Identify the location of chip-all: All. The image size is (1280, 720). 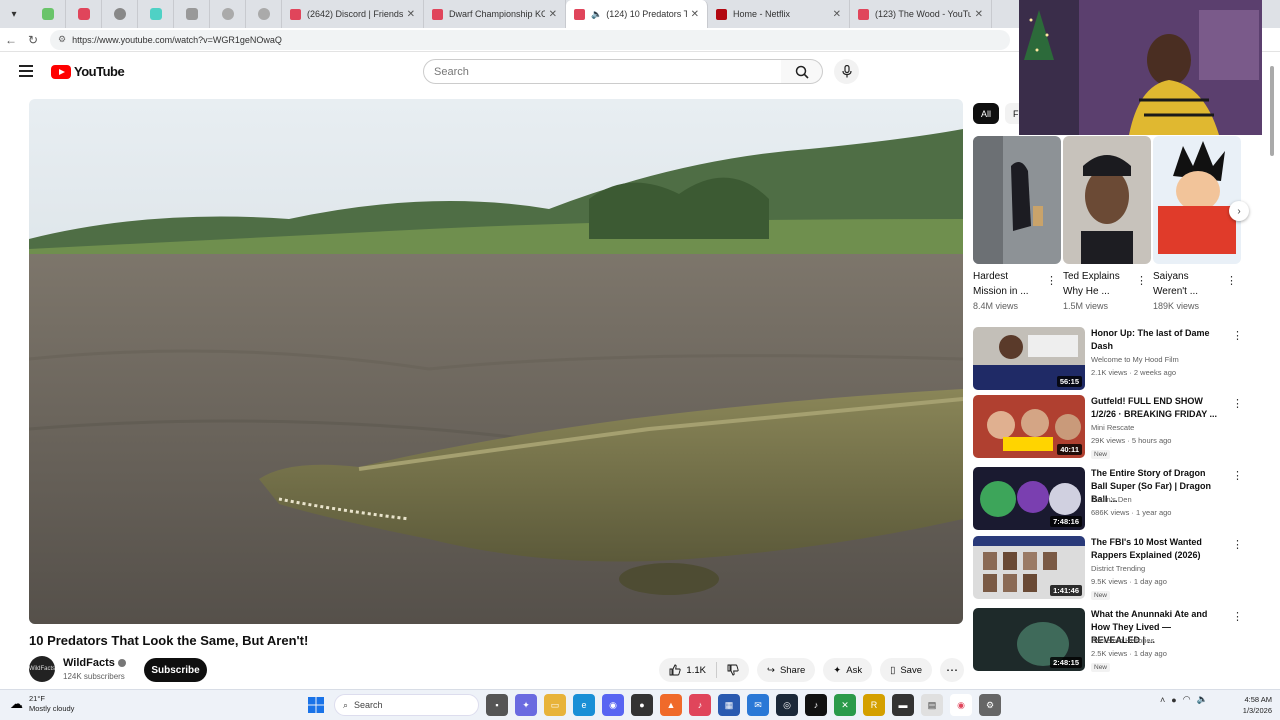
(986, 113).